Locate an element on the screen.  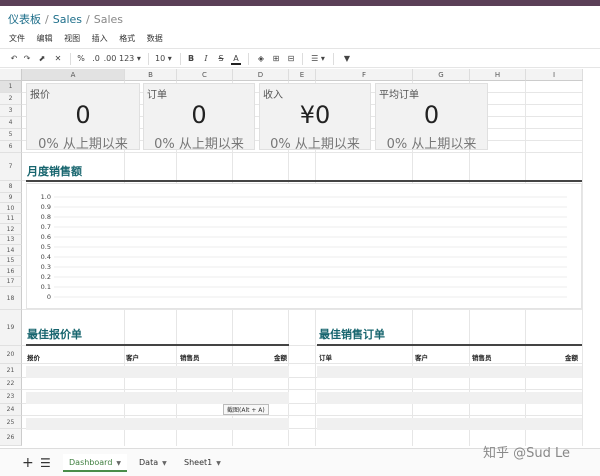
merge-cells-icon: ⊟ is located at coordinates (291, 59).